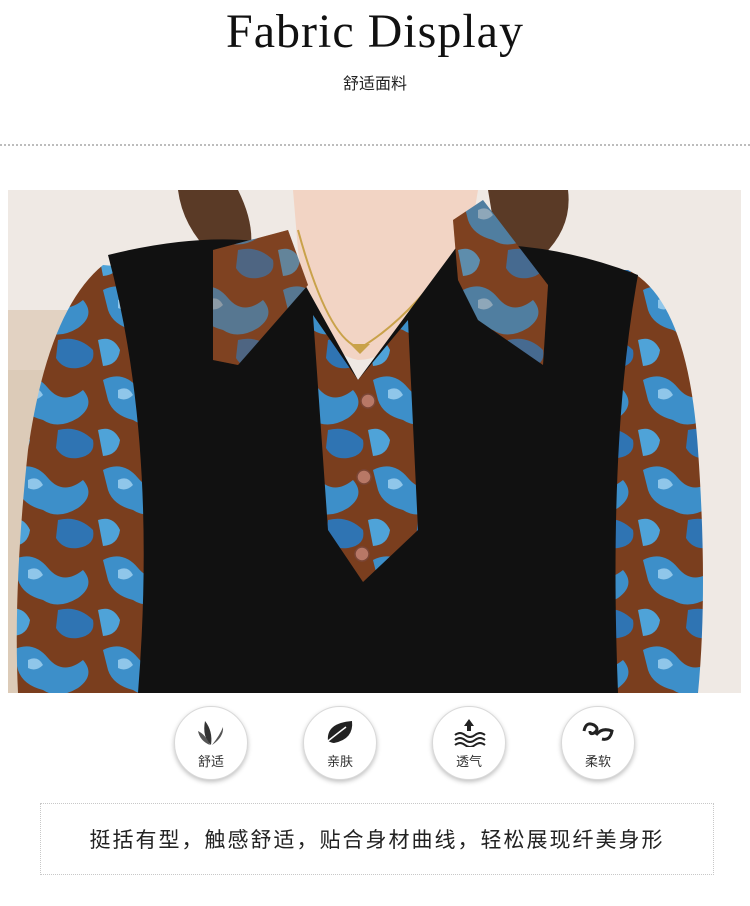 The width and height of the screenshot is (750, 906). I want to click on feature-label: 透气, so click(468, 762).